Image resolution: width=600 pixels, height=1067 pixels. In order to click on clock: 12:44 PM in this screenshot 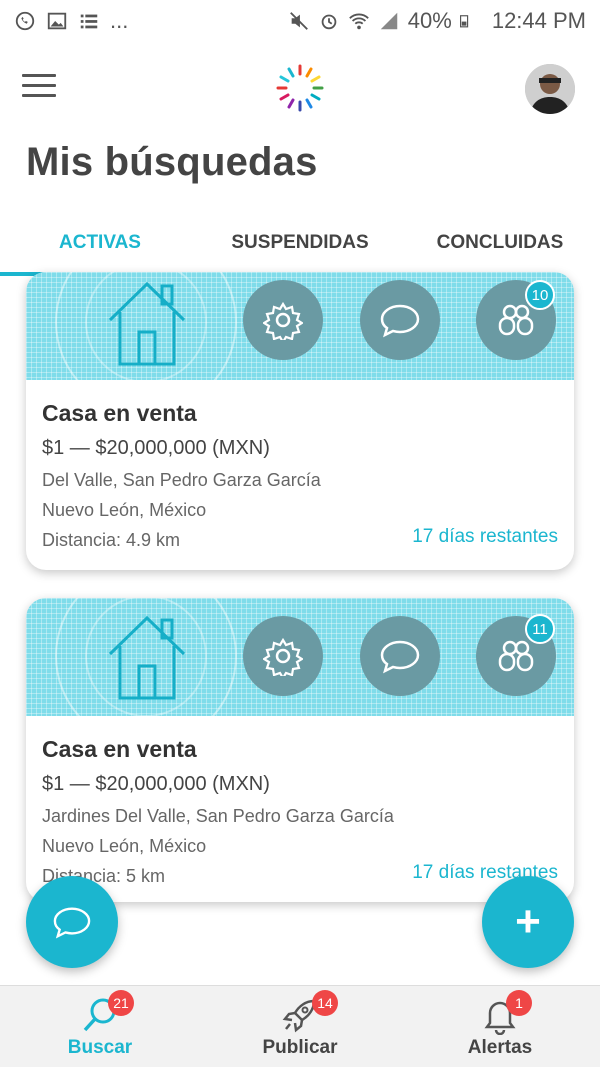, I will do `click(538, 20)`.